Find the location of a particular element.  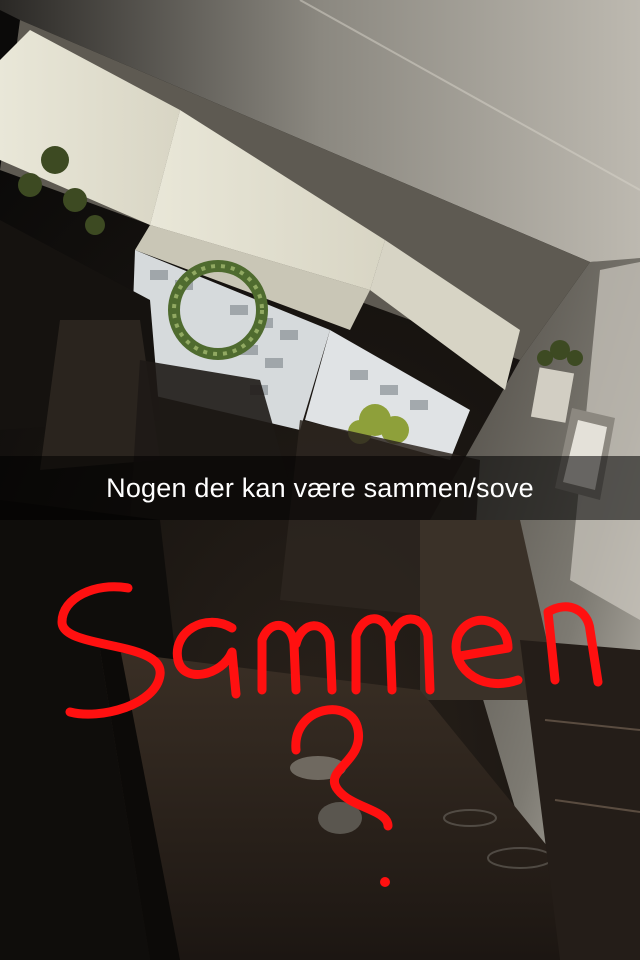

caption-bar: Nogen der kan være sammen/sove is located at coordinates (320, 488).